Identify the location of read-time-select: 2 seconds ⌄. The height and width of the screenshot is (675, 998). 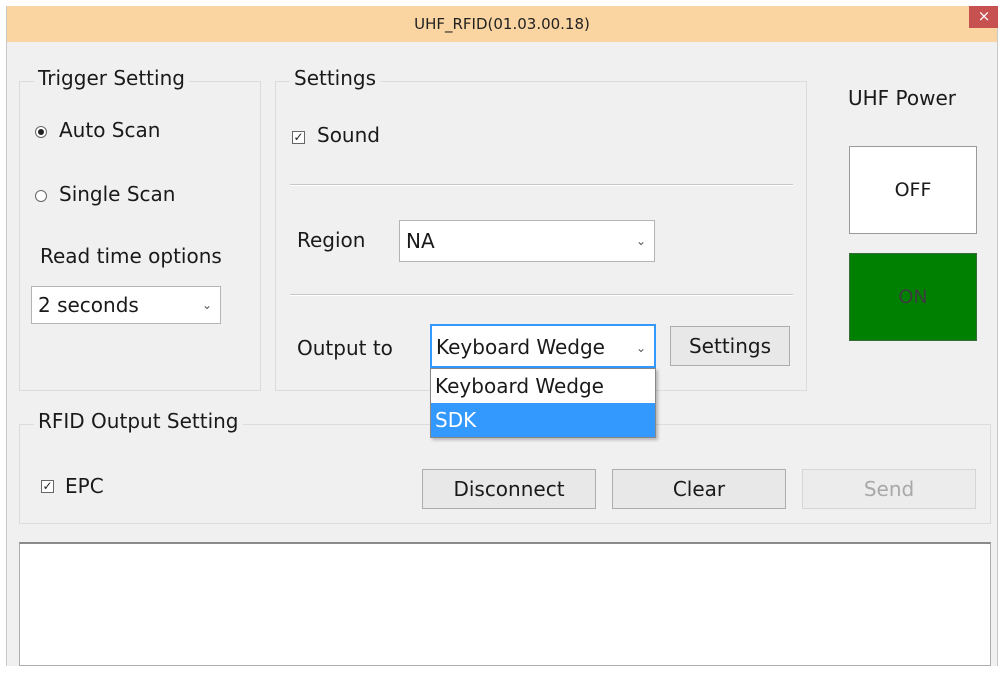
(126, 305).